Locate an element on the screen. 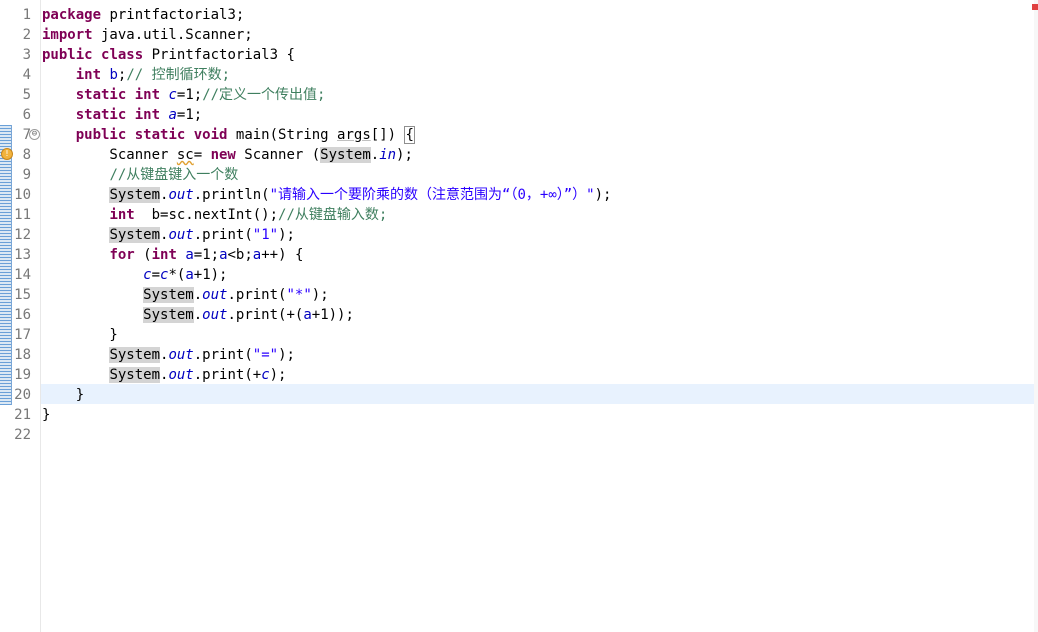 The image size is (1038, 632). line-number: 15 is located at coordinates (22, 295).